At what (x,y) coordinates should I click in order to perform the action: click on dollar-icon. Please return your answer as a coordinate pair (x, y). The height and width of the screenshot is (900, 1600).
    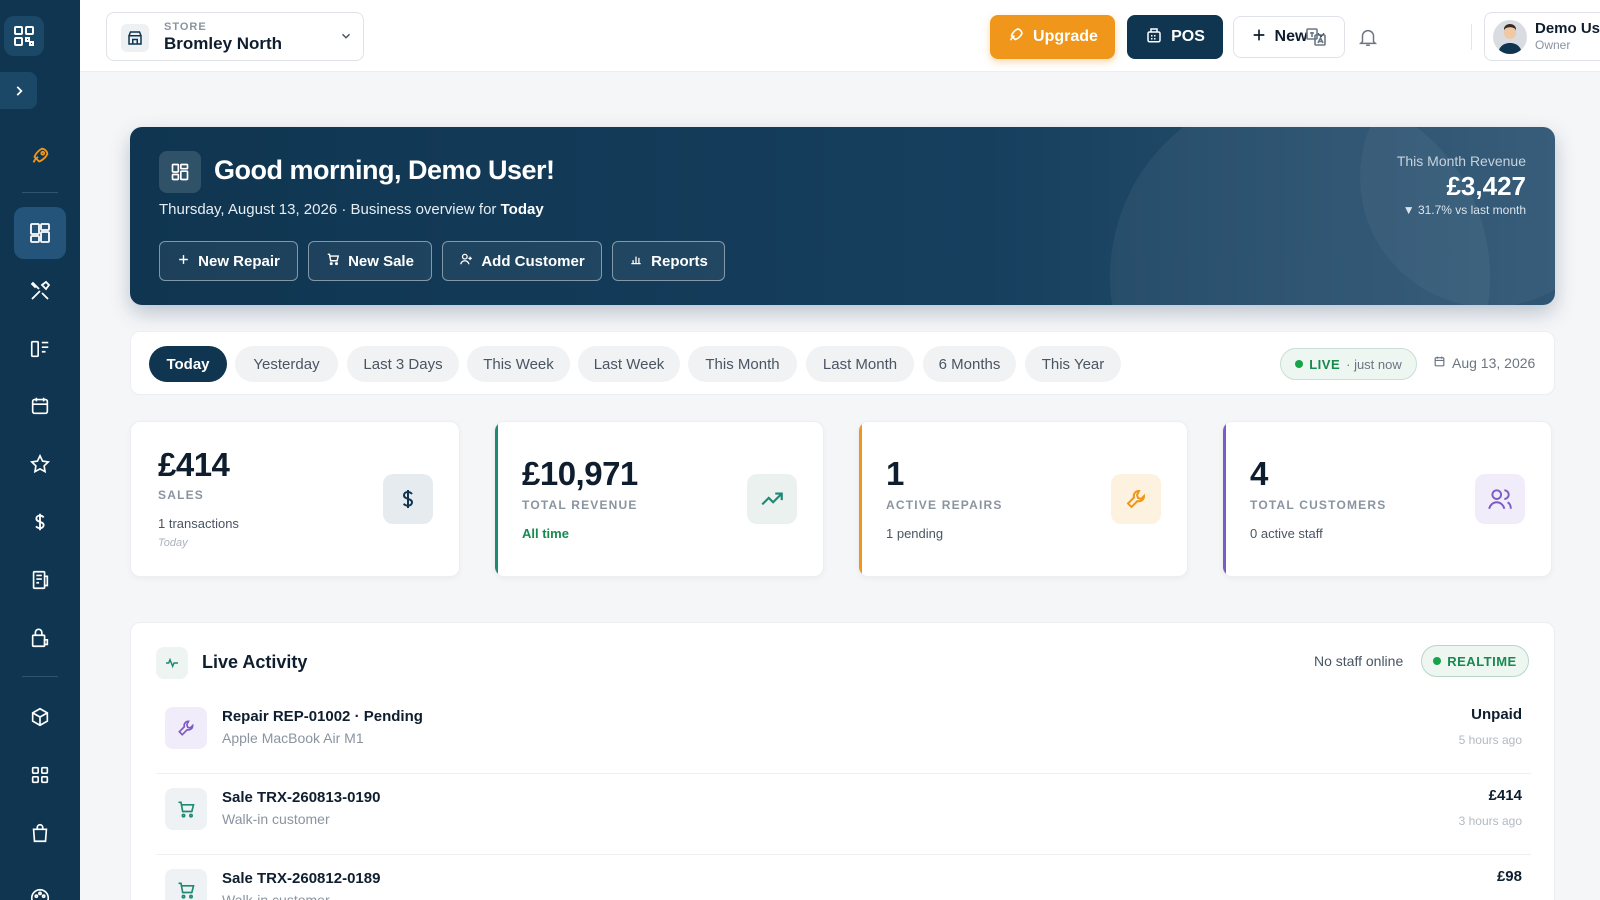
    Looking at the image, I should click on (40, 522).